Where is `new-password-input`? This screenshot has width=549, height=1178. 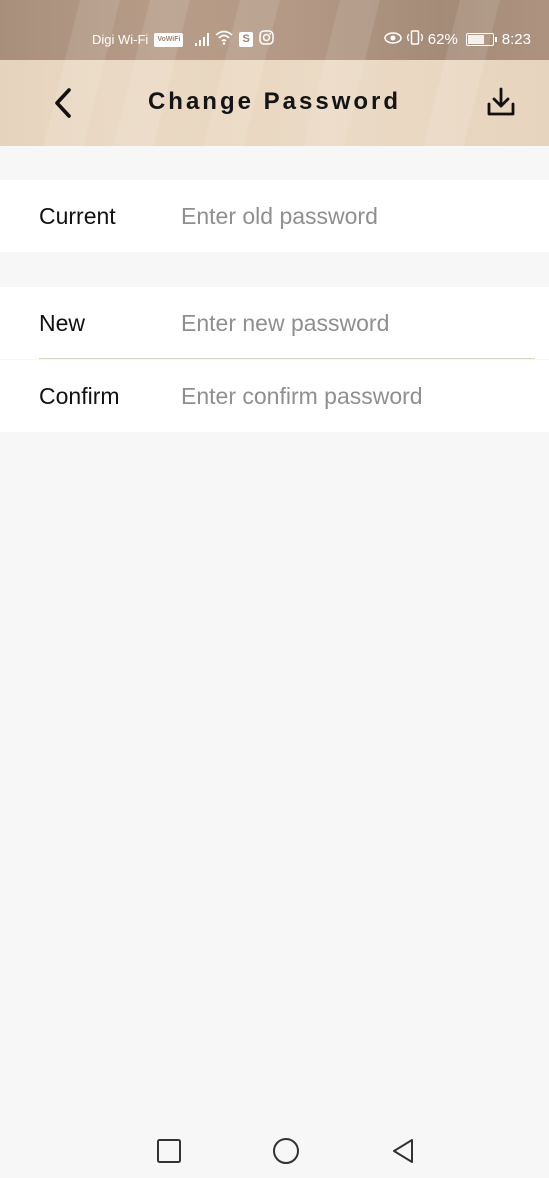 new-password-input is located at coordinates (355, 323).